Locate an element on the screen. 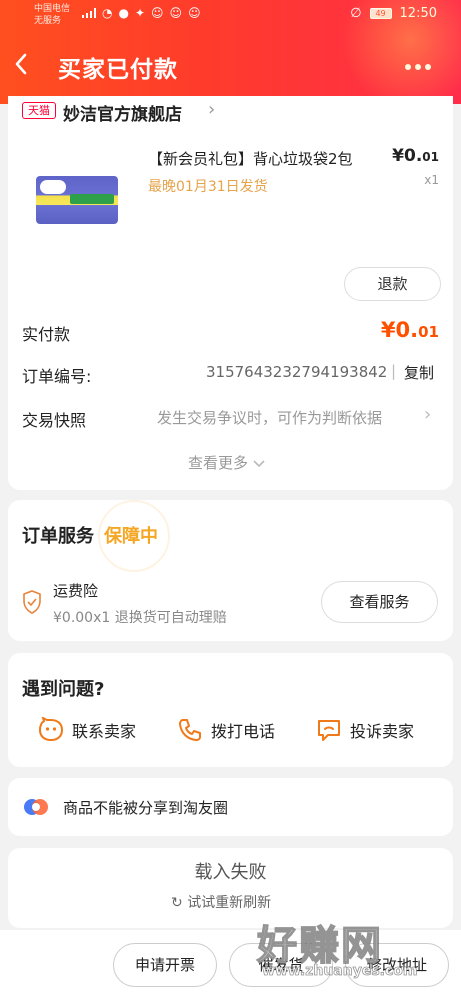 The image size is (461, 1000). back-button is located at coordinates (28, 67).